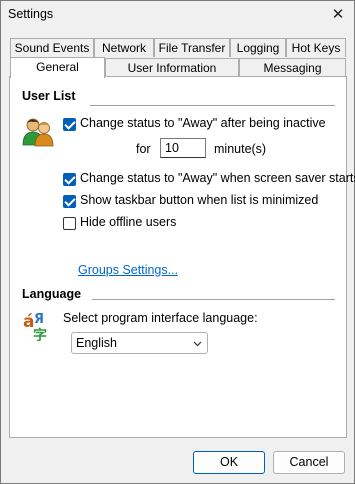 The height and width of the screenshot is (484, 355). What do you see at coordinates (229, 462) in the screenshot?
I see `ok-button: OK` at bounding box center [229, 462].